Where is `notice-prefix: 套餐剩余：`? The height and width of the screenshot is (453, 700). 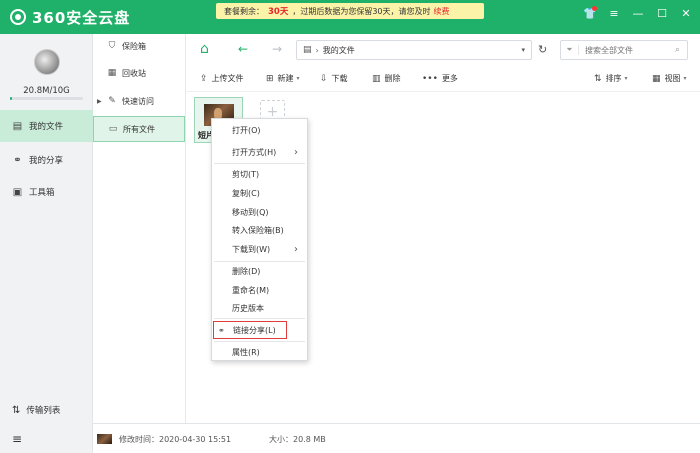 notice-prefix: 套餐剩余： is located at coordinates (244, 11).